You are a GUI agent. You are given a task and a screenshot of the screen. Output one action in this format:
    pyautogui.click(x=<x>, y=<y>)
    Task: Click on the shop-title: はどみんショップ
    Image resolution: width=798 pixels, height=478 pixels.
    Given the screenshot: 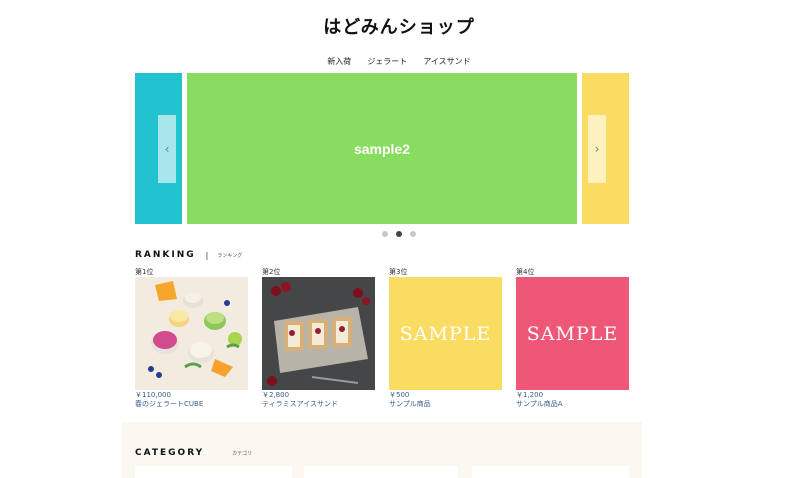 What is the action you would take?
    pyautogui.click(x=399, y=26)
    